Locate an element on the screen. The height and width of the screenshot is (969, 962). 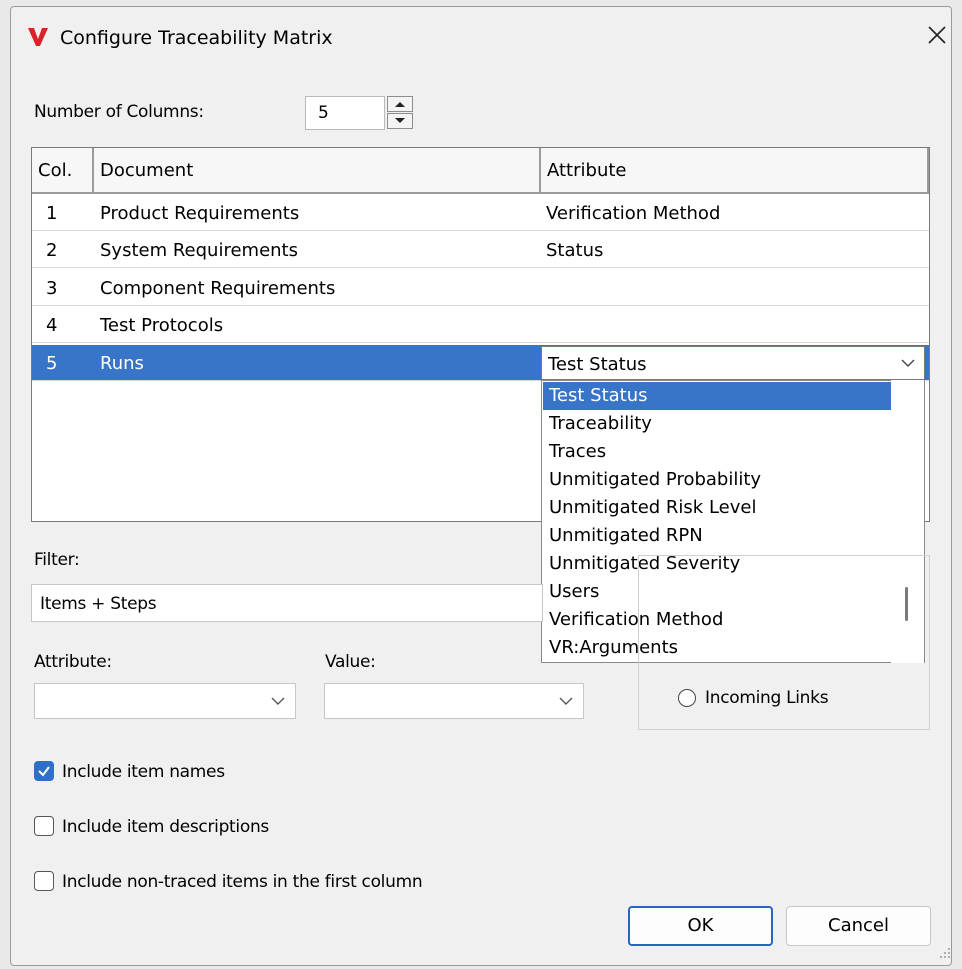
cell-col: 4 is located at coordinates (52, 325).